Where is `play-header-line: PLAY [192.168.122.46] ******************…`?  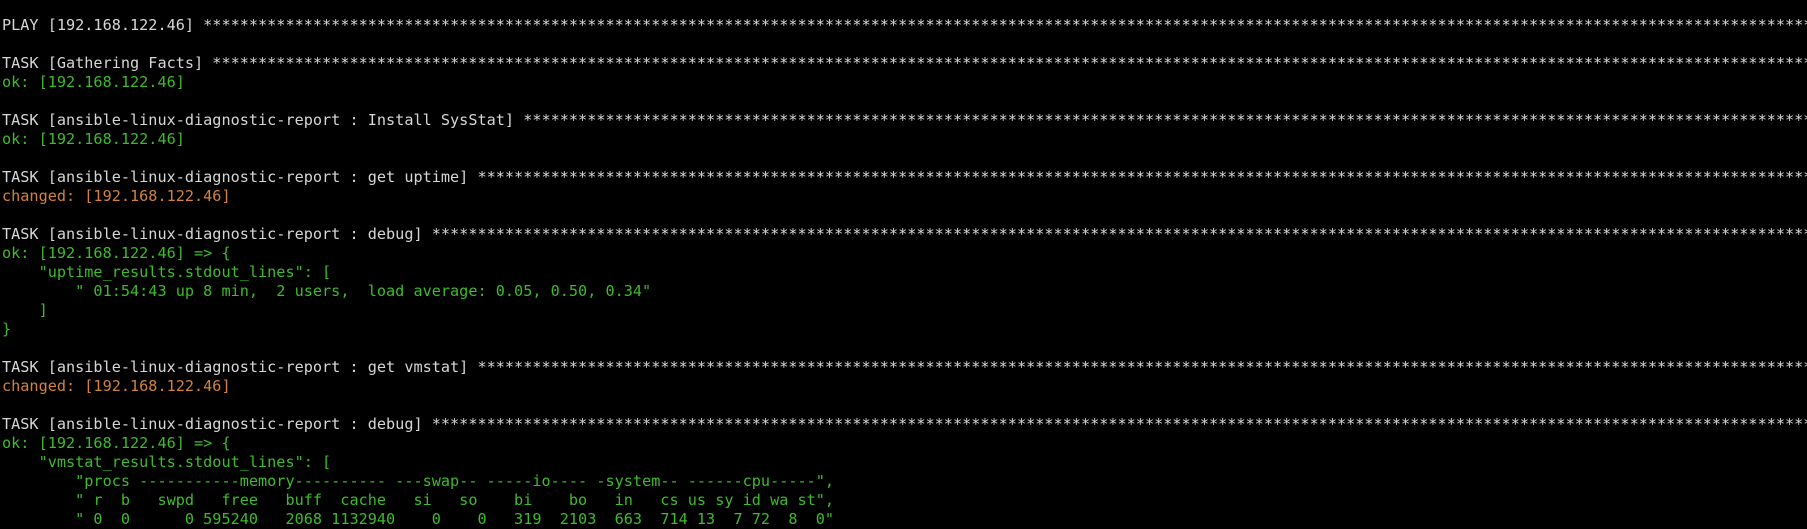
play-header-line: PLAY [192.168.122.46] ******************… is located at coordinates (904, 25).